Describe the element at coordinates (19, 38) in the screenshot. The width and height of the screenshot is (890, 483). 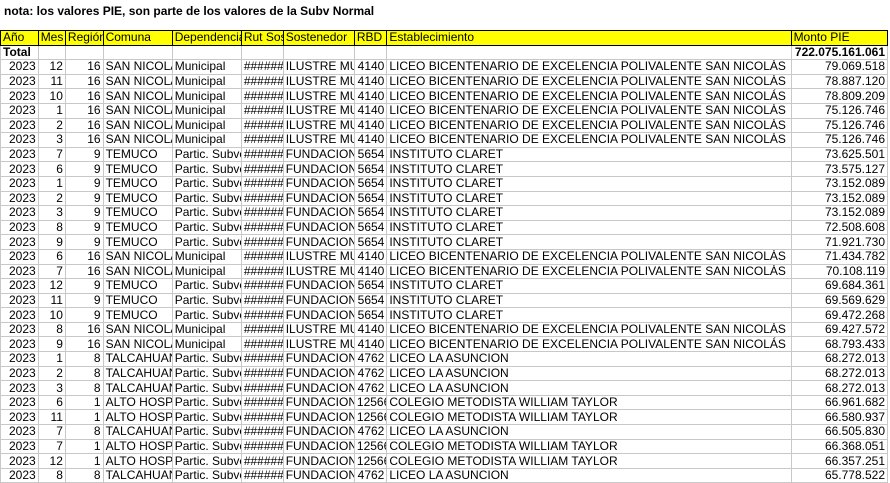
I see `header-cell-ano: Año` at that location.